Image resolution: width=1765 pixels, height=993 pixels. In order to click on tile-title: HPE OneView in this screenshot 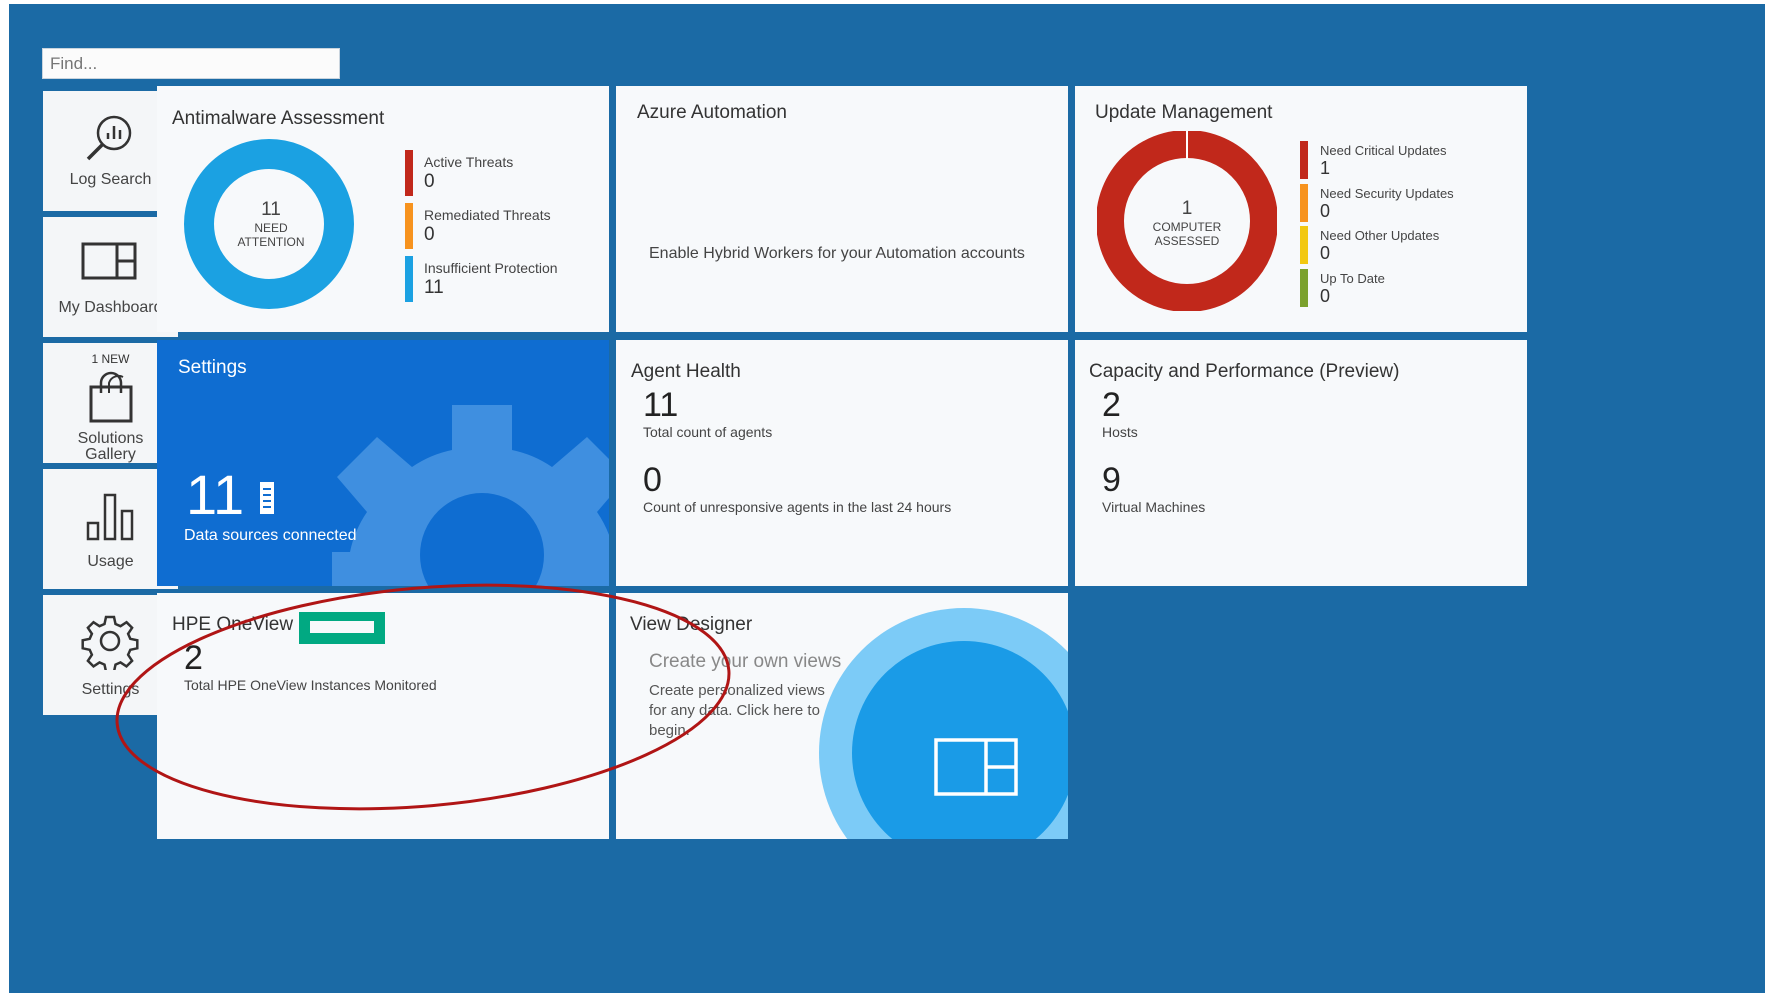, I will do `click(233, 624)`.